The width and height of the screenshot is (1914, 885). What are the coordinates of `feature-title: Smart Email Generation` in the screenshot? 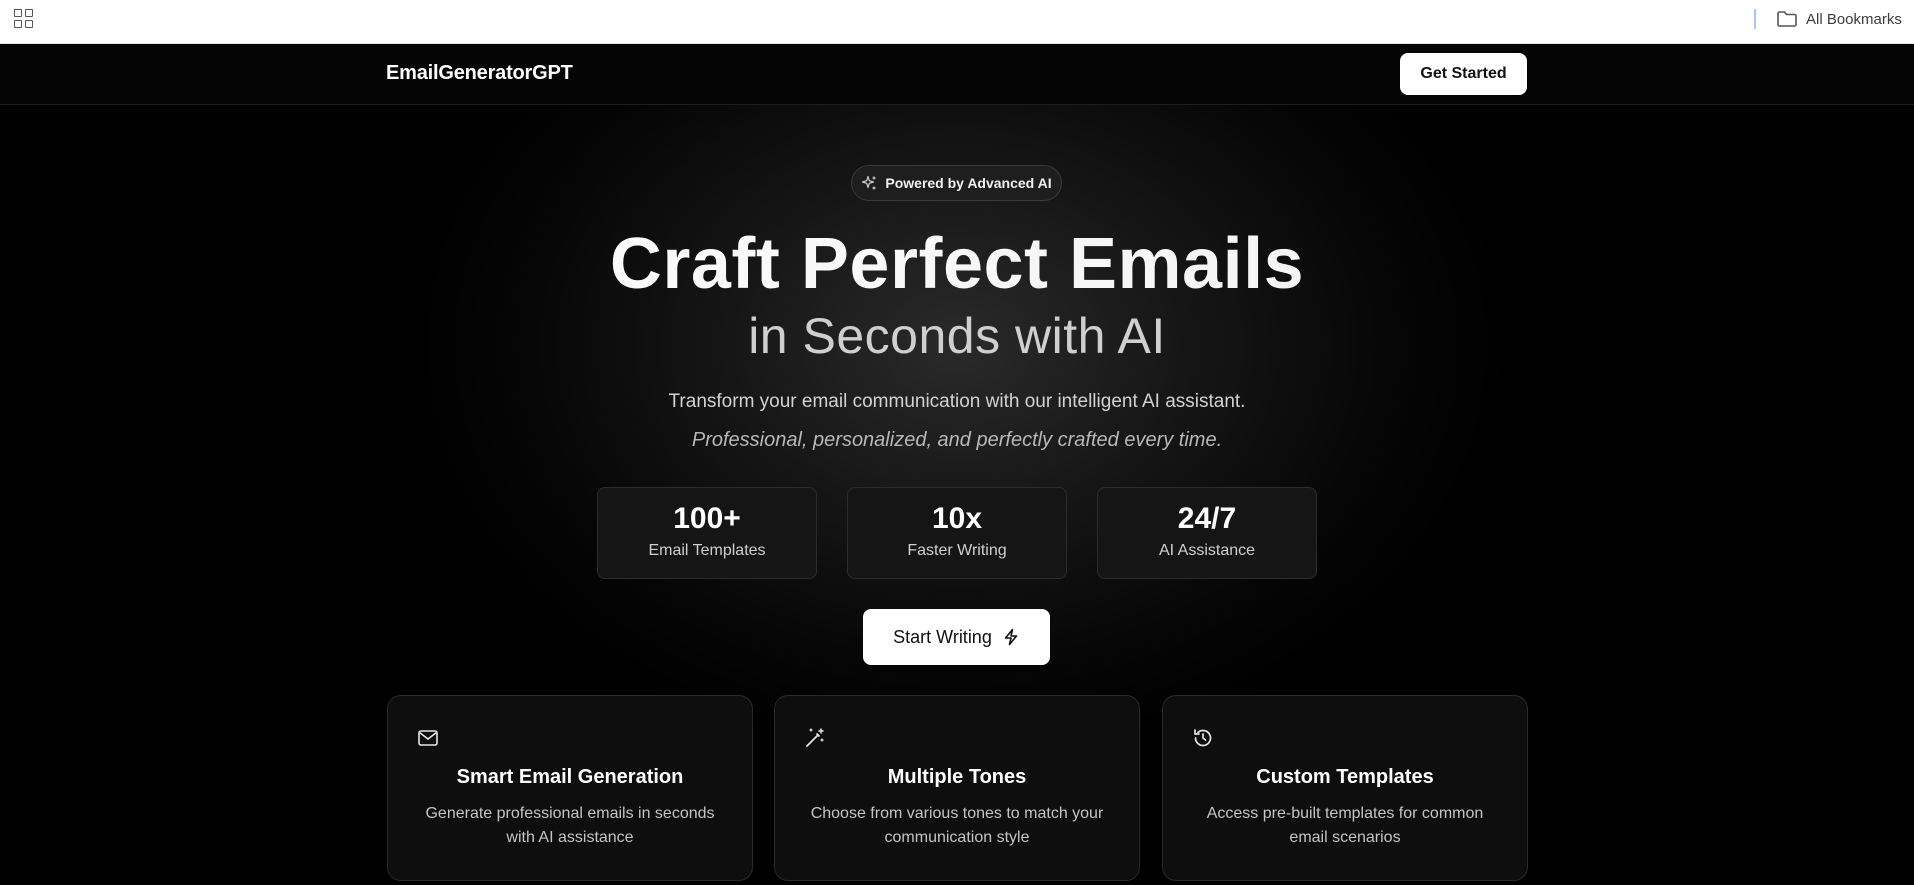 It's located at (570, 777).